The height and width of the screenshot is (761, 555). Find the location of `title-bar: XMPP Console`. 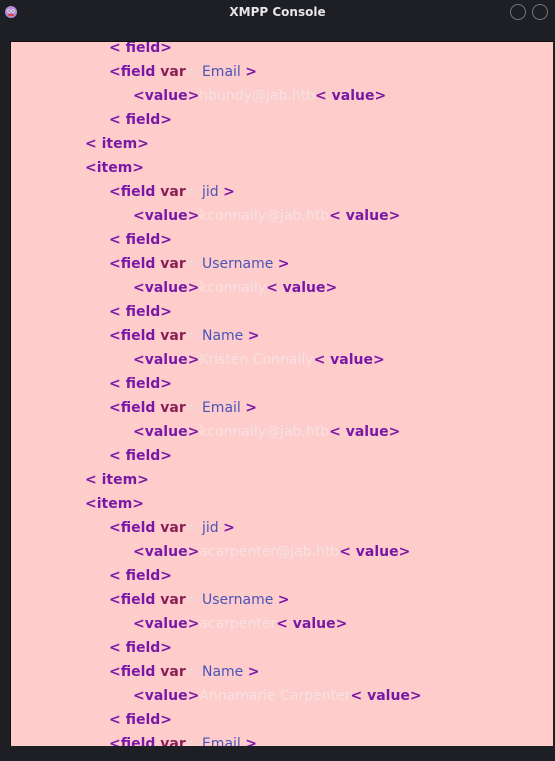

title-bar: XMPP Console is located at coordinates (277, 14).